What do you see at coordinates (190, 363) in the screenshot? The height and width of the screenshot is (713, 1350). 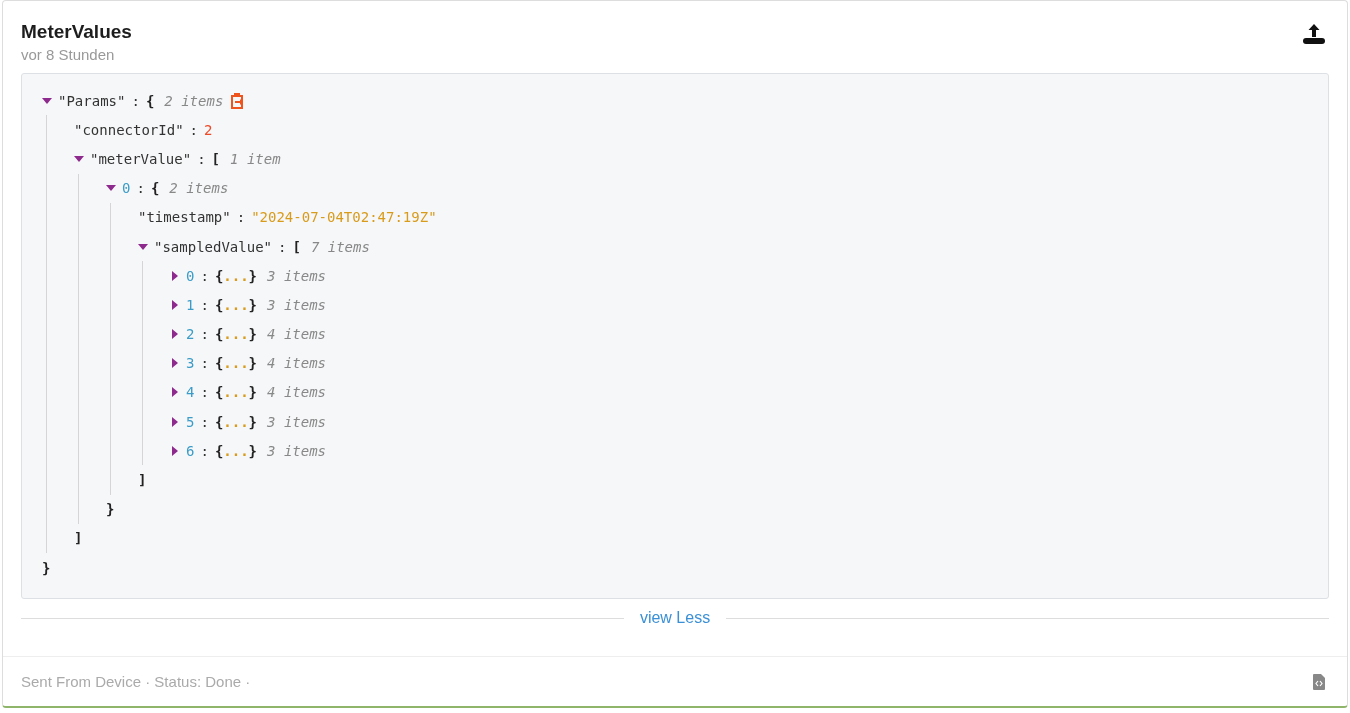 I see `json-key: 3` at bounding box center [190, 363].